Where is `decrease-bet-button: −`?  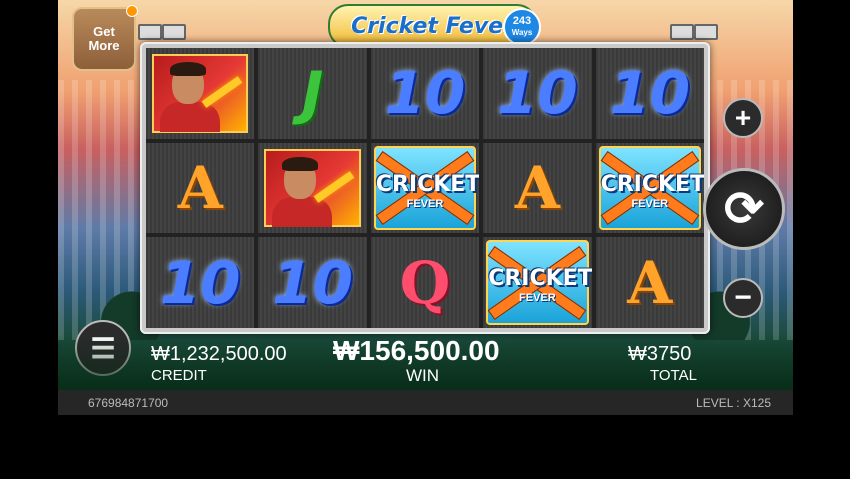
decrease-bet-button: − is located at coordinates (743, 298).